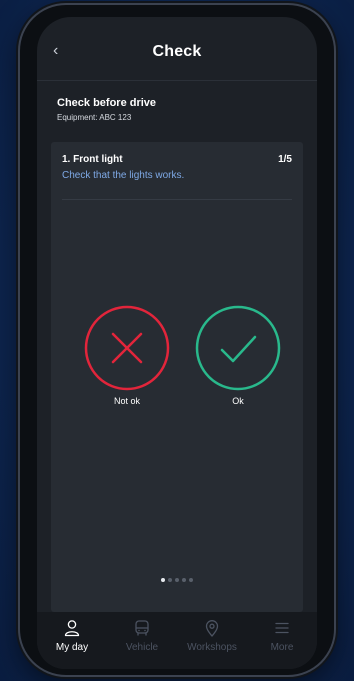 Image resolution: width=354 pixels, height=681 pixels. What do you see at coordinates (72, 628) in the screenshot?
I see `person-icon` at bounding box center [72, 628].